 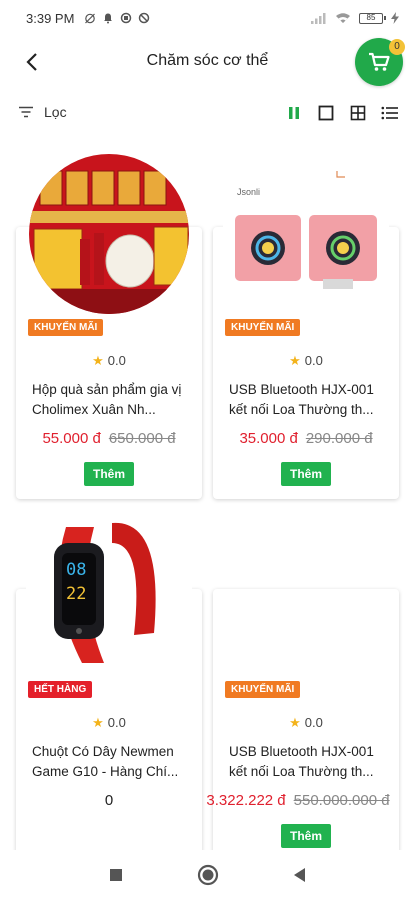 I want to click on status-bar: 3:39 PM 85, so click(x=207, y=18).